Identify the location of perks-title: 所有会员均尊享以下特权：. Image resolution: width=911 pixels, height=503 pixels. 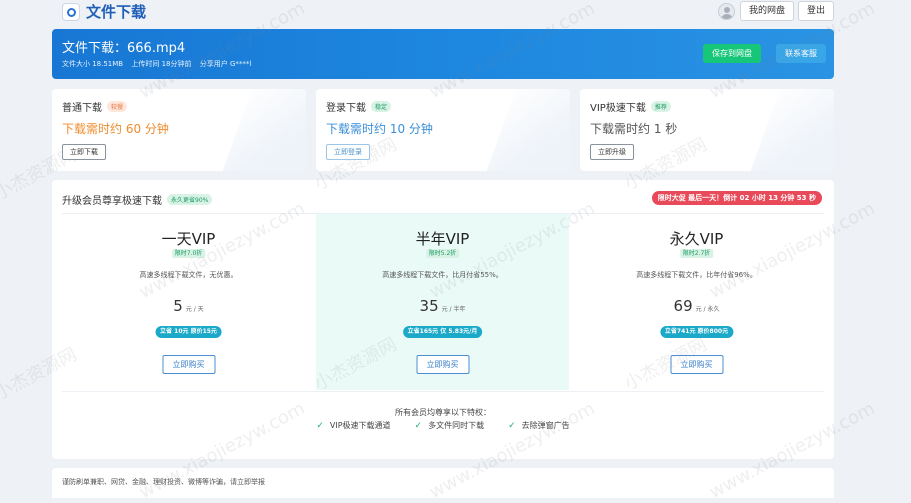
(443, 412).